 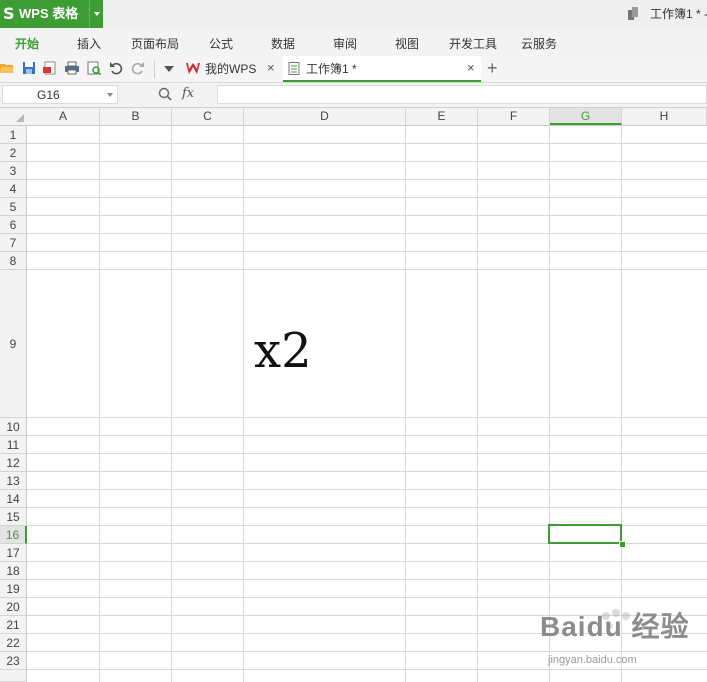 I want to click on spreadsheet-doc-icon, so click(x=294, y=68).